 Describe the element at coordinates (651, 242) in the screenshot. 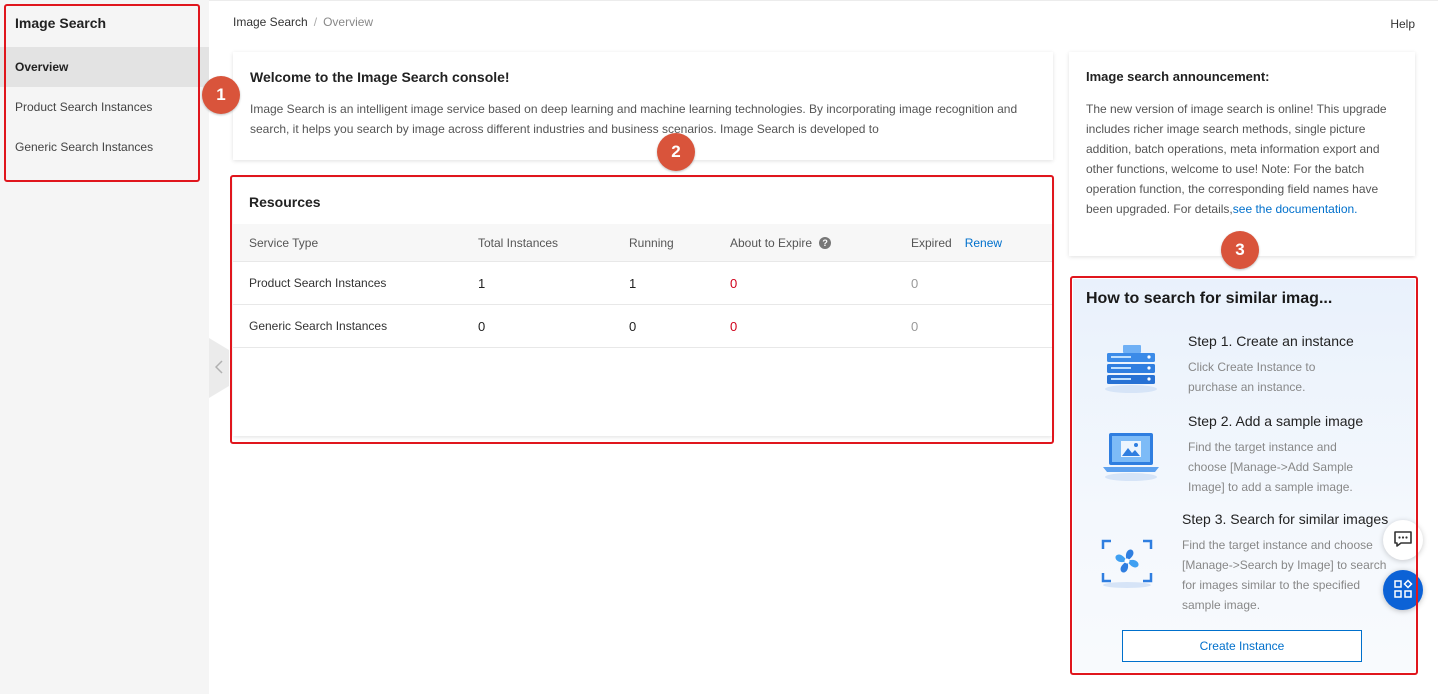

I see `col-running: Running` at that location.